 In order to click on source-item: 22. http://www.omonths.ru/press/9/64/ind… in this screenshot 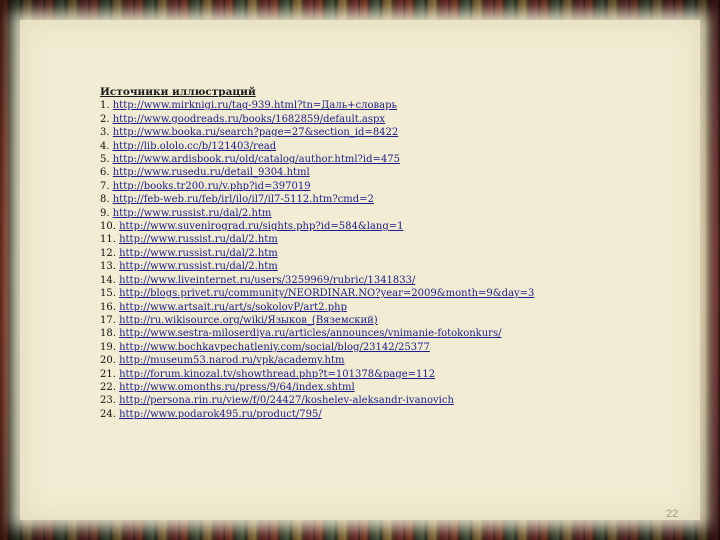, I will do `click(400, 387)`.